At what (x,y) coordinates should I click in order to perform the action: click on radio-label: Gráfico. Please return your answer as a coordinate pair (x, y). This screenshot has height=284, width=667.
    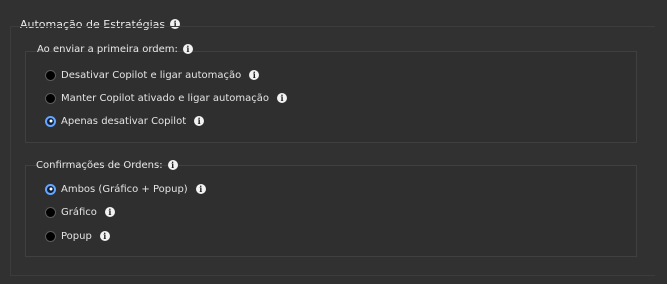
    Looking at the image, I should click on (79, 212).